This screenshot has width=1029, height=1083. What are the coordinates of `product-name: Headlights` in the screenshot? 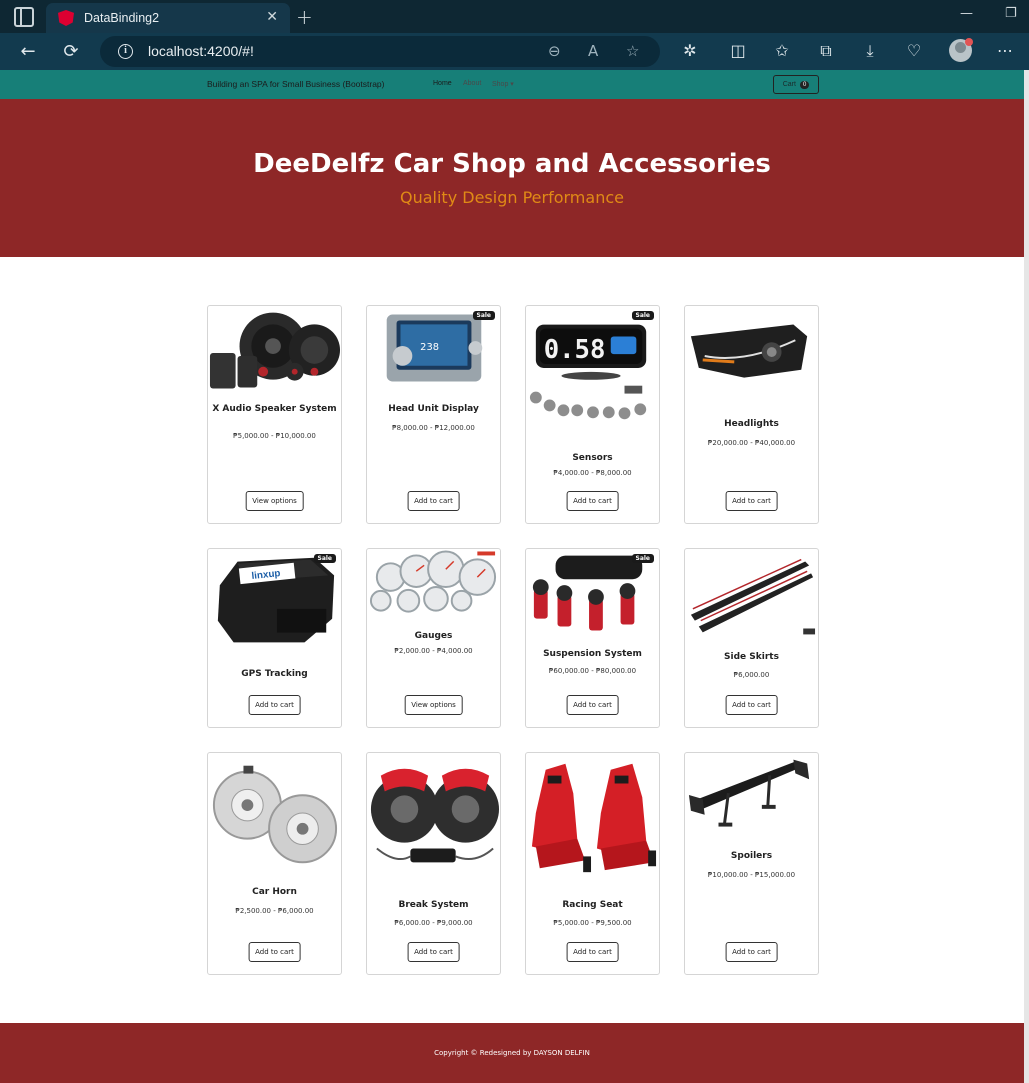 It's located at (751, 424).